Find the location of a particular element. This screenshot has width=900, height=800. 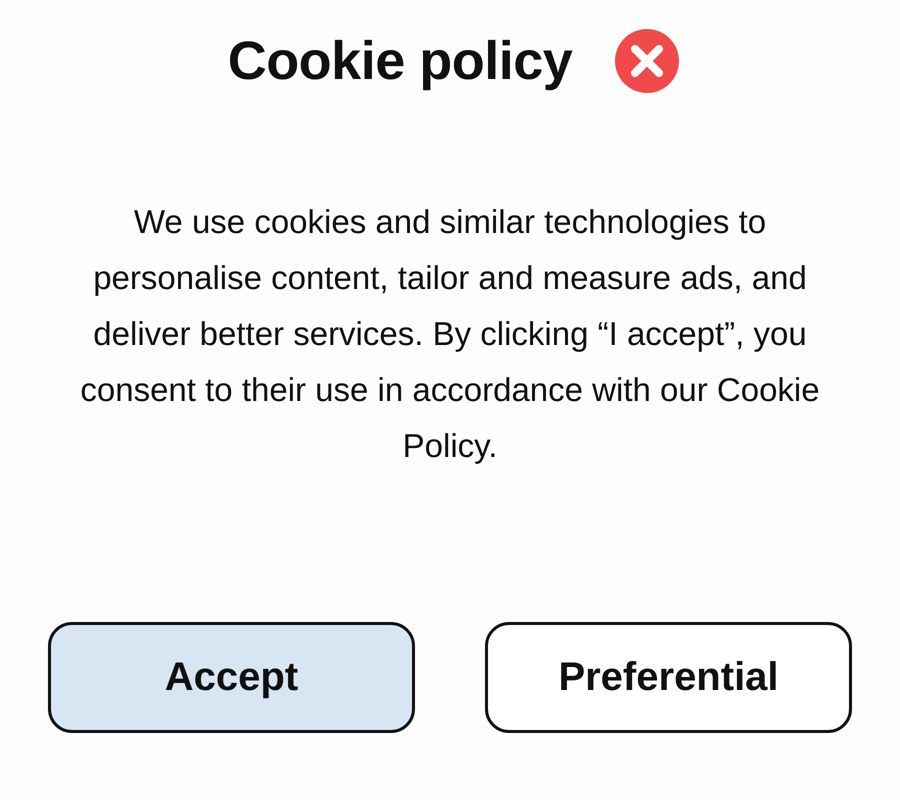

accept-button: Accept is located at coordinates (231, 677).